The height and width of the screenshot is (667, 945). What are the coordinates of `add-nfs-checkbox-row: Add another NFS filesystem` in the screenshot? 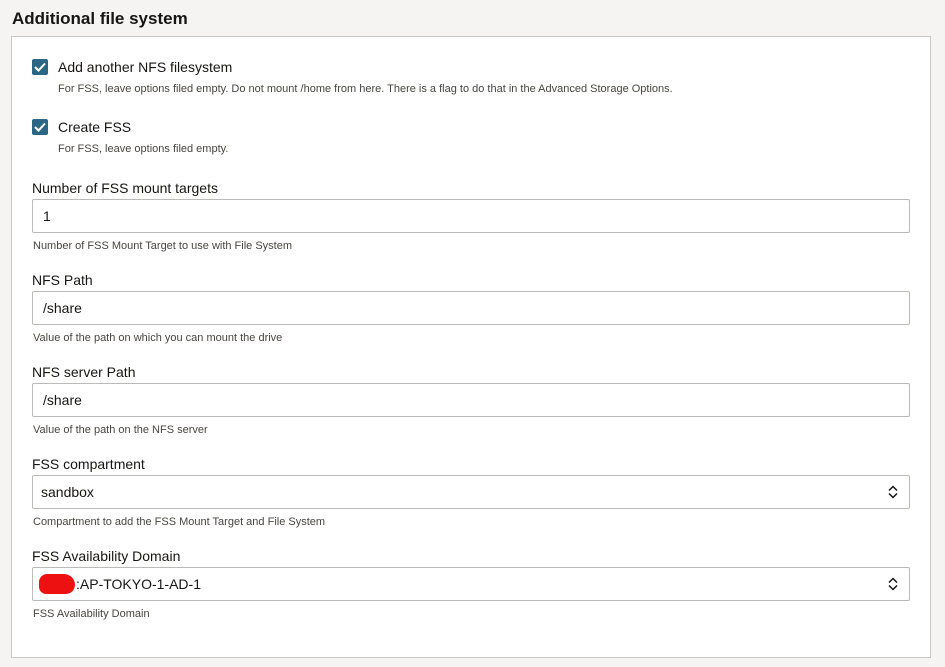 It's located at (132, 67).